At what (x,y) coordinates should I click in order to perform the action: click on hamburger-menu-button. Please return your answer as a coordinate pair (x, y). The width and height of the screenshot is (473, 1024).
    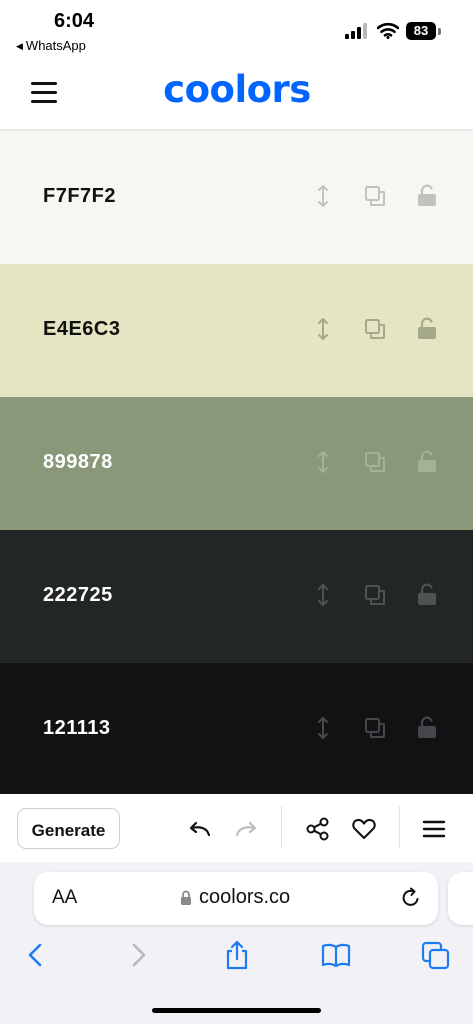
    Looking at the image, I should click on (44, 94).